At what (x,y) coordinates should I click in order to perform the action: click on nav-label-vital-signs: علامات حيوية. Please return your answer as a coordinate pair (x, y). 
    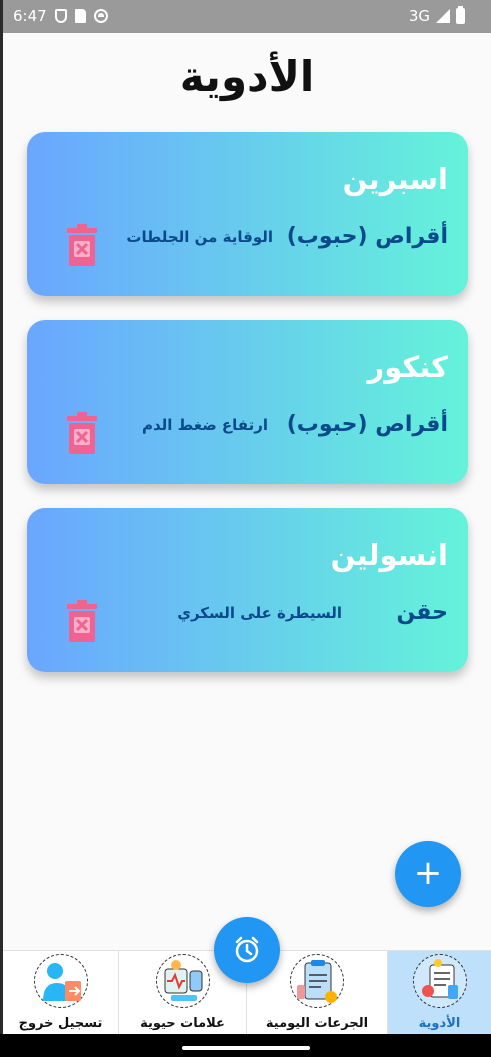
    Looking at the image, I should click on (182, 1023).